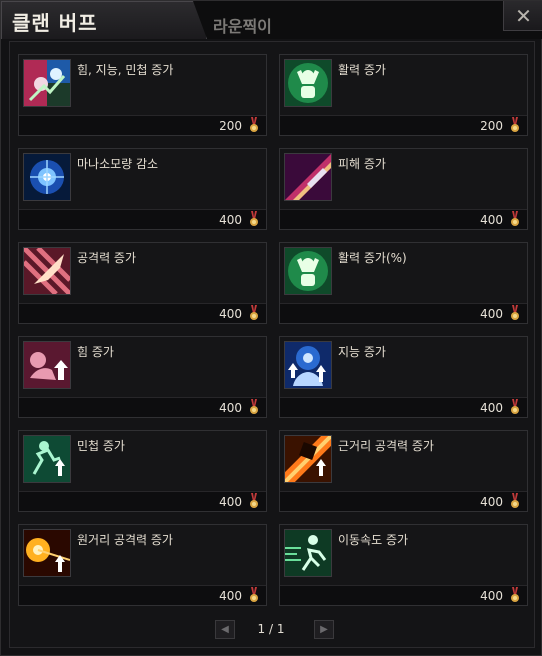  I want to click on prev-arrow-icon: ◀, so click(225, 629).